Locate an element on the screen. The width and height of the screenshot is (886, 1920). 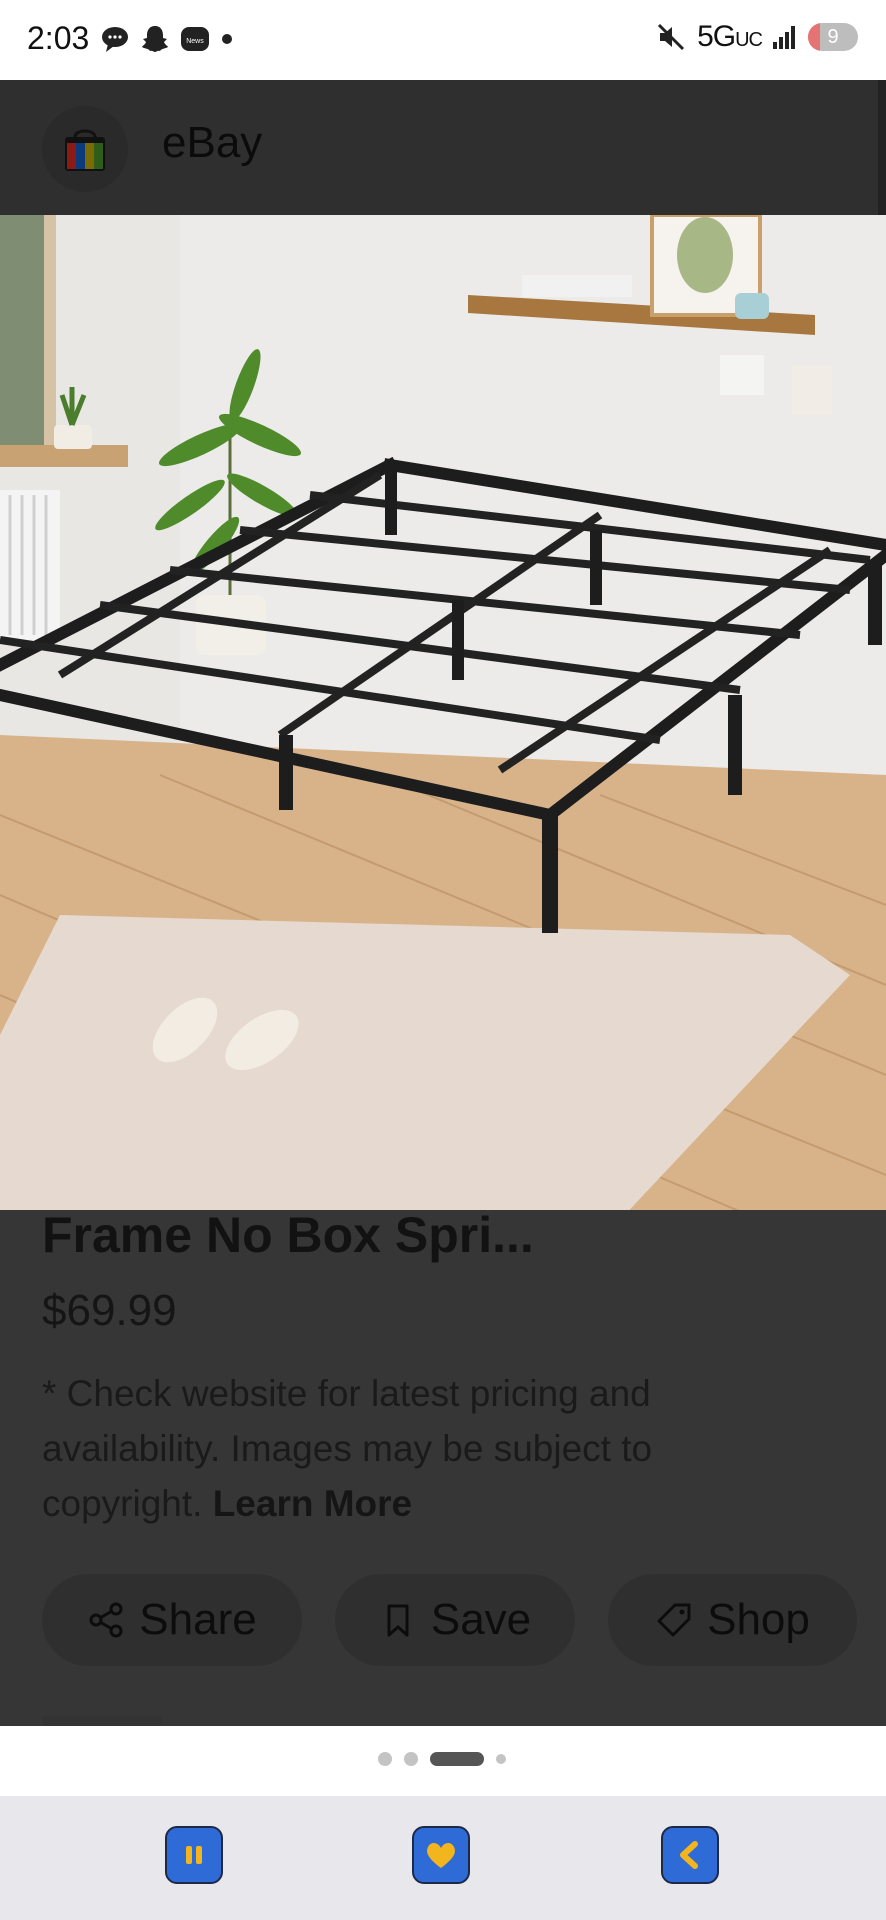
dot-icon is located at coordinates (227, 39).